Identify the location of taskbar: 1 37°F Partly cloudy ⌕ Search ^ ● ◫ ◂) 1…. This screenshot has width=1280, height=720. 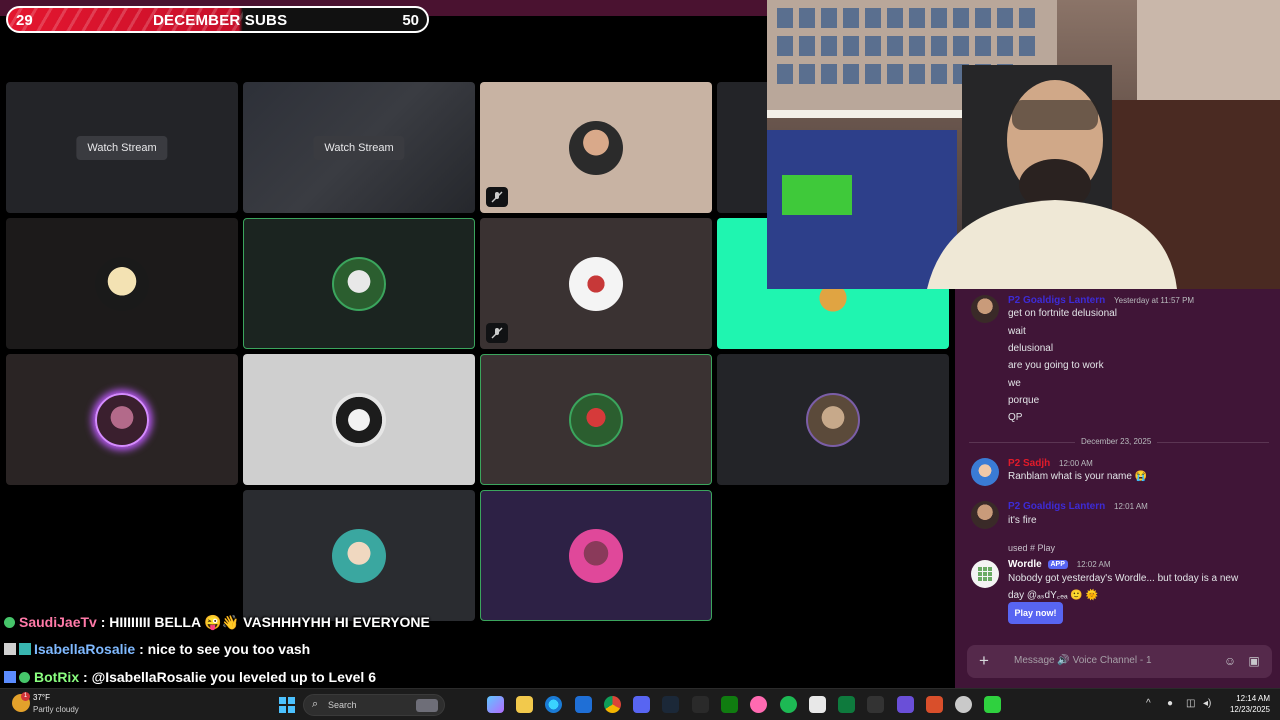
(640, 704).